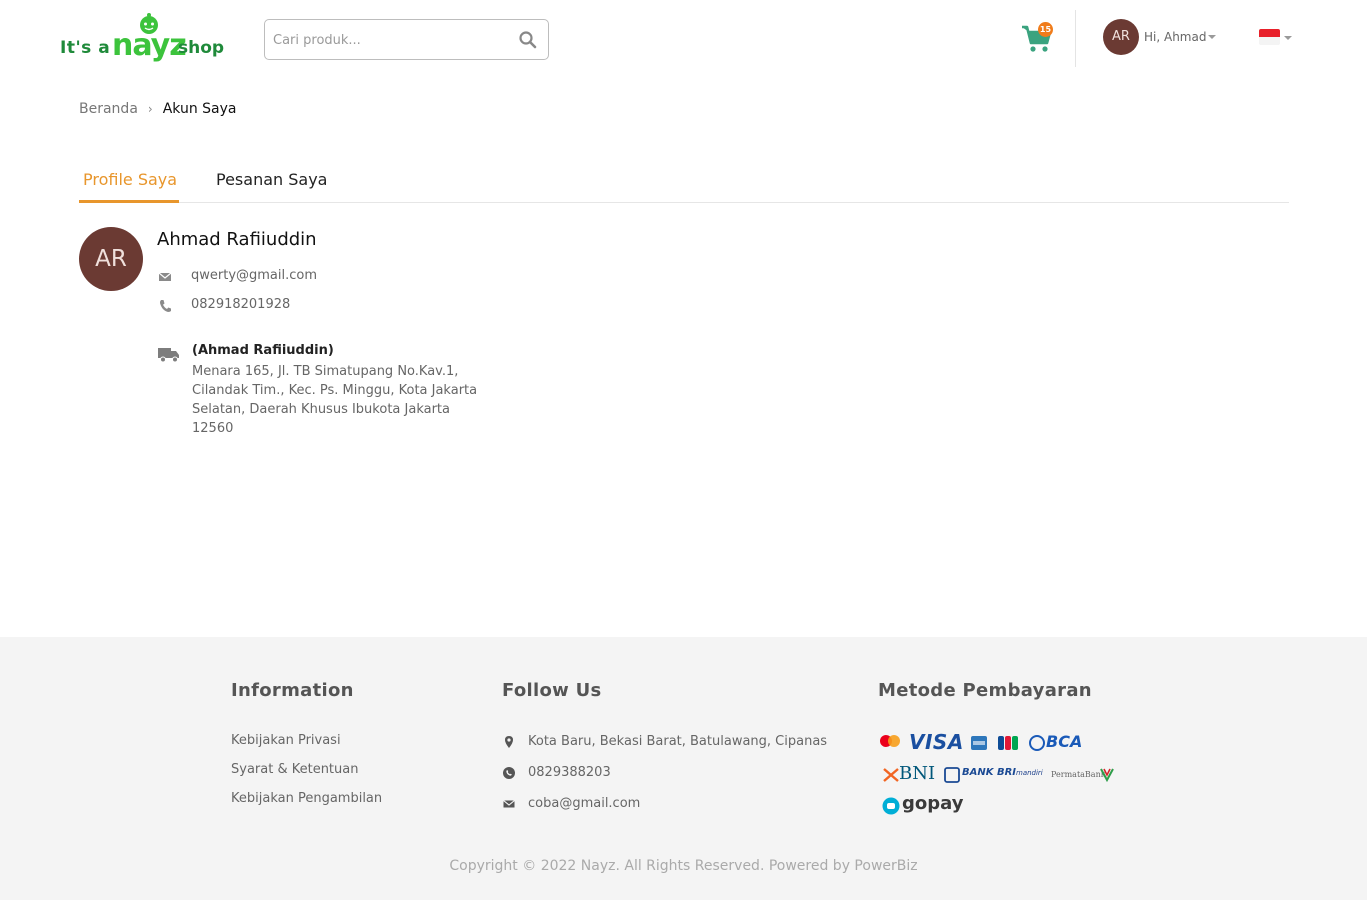 The width and height of the screenshot is (1367, 900). I want to click on header-divider, so click(1075, 38).